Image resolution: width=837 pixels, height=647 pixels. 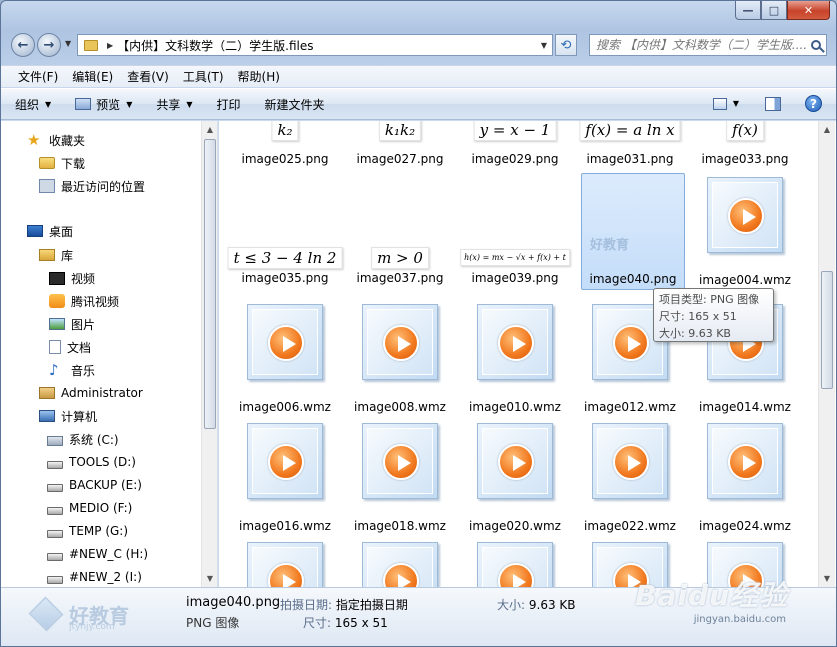 What do you see at coordinates (748, 10) in the screenshot?
I see `minimize-button: —` at bounding box center [748, 10].